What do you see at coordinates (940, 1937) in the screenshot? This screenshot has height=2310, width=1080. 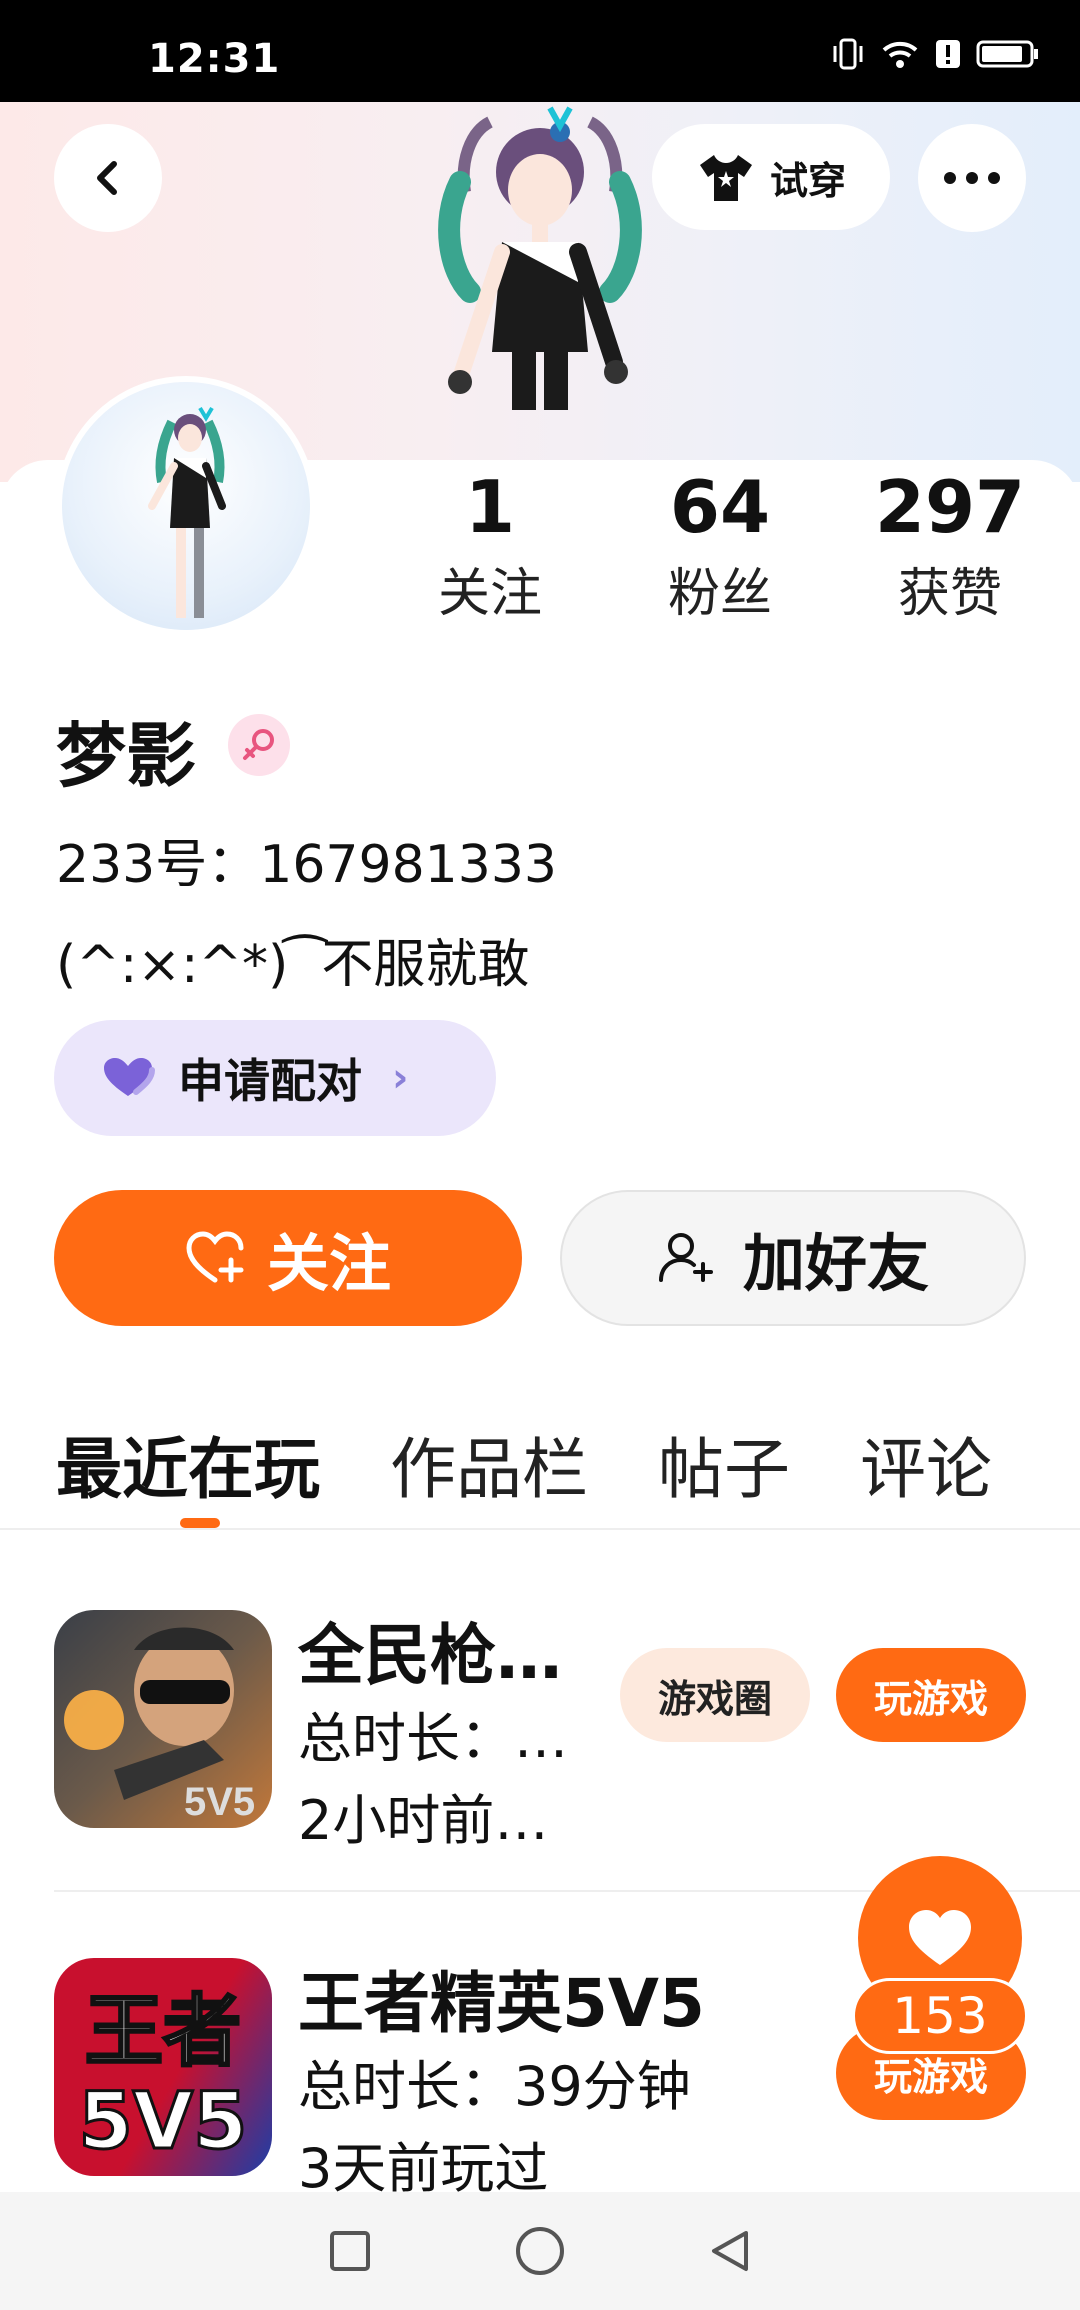 I see `heart-icon` at bounding box center [940, 1937].